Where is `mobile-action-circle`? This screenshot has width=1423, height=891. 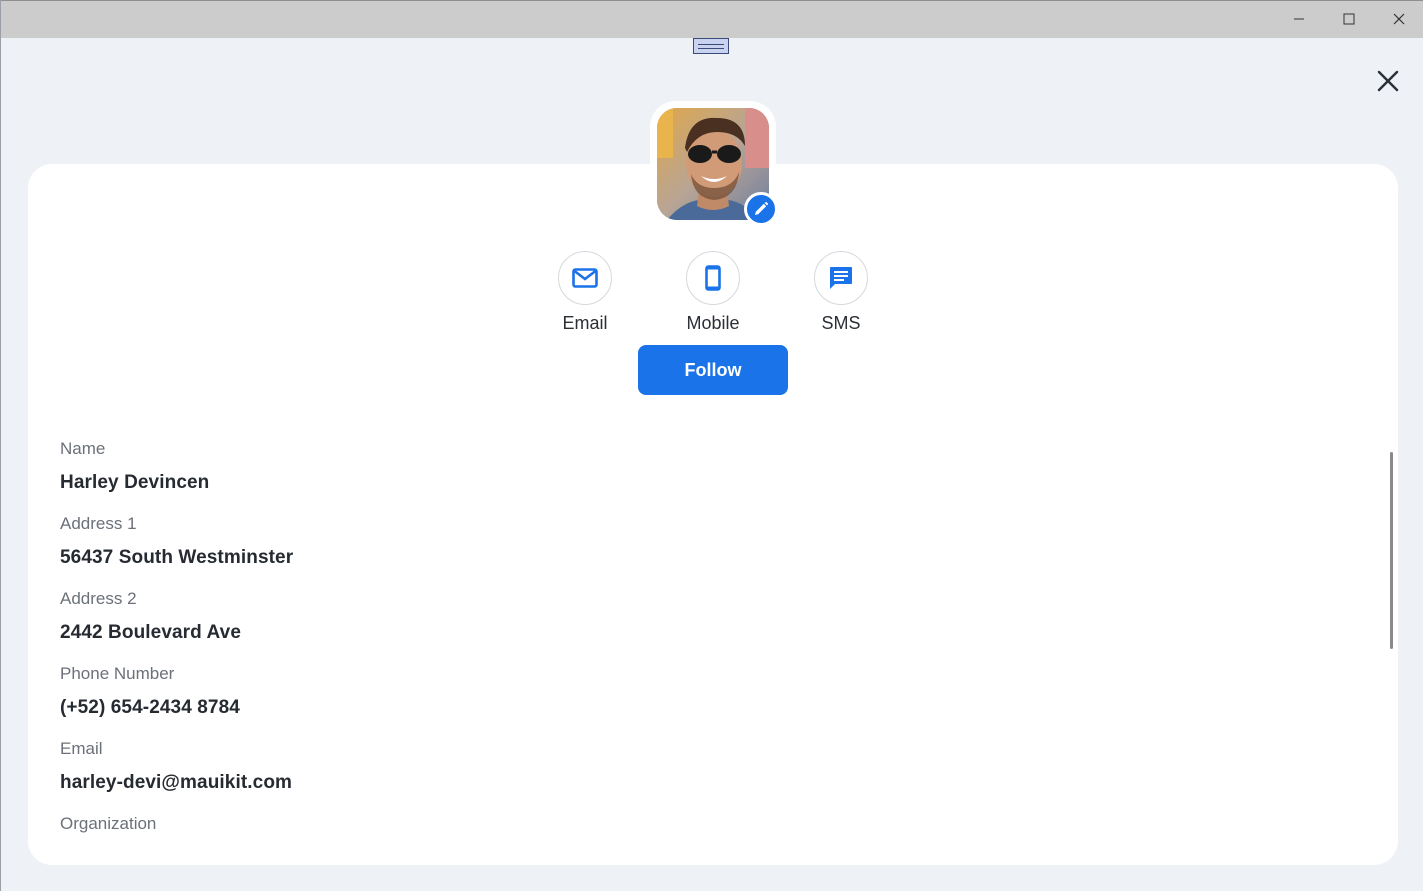
mobile-action-circle is located at coordinates (713, 278).